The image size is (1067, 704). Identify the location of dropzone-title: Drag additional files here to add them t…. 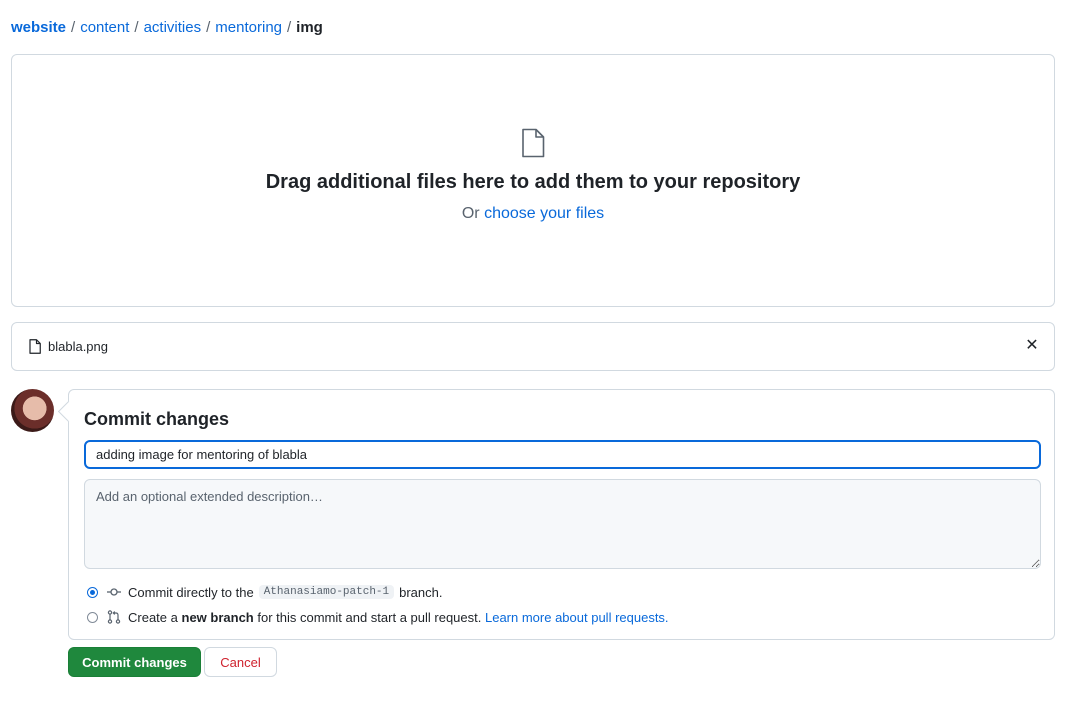
(533, 182).